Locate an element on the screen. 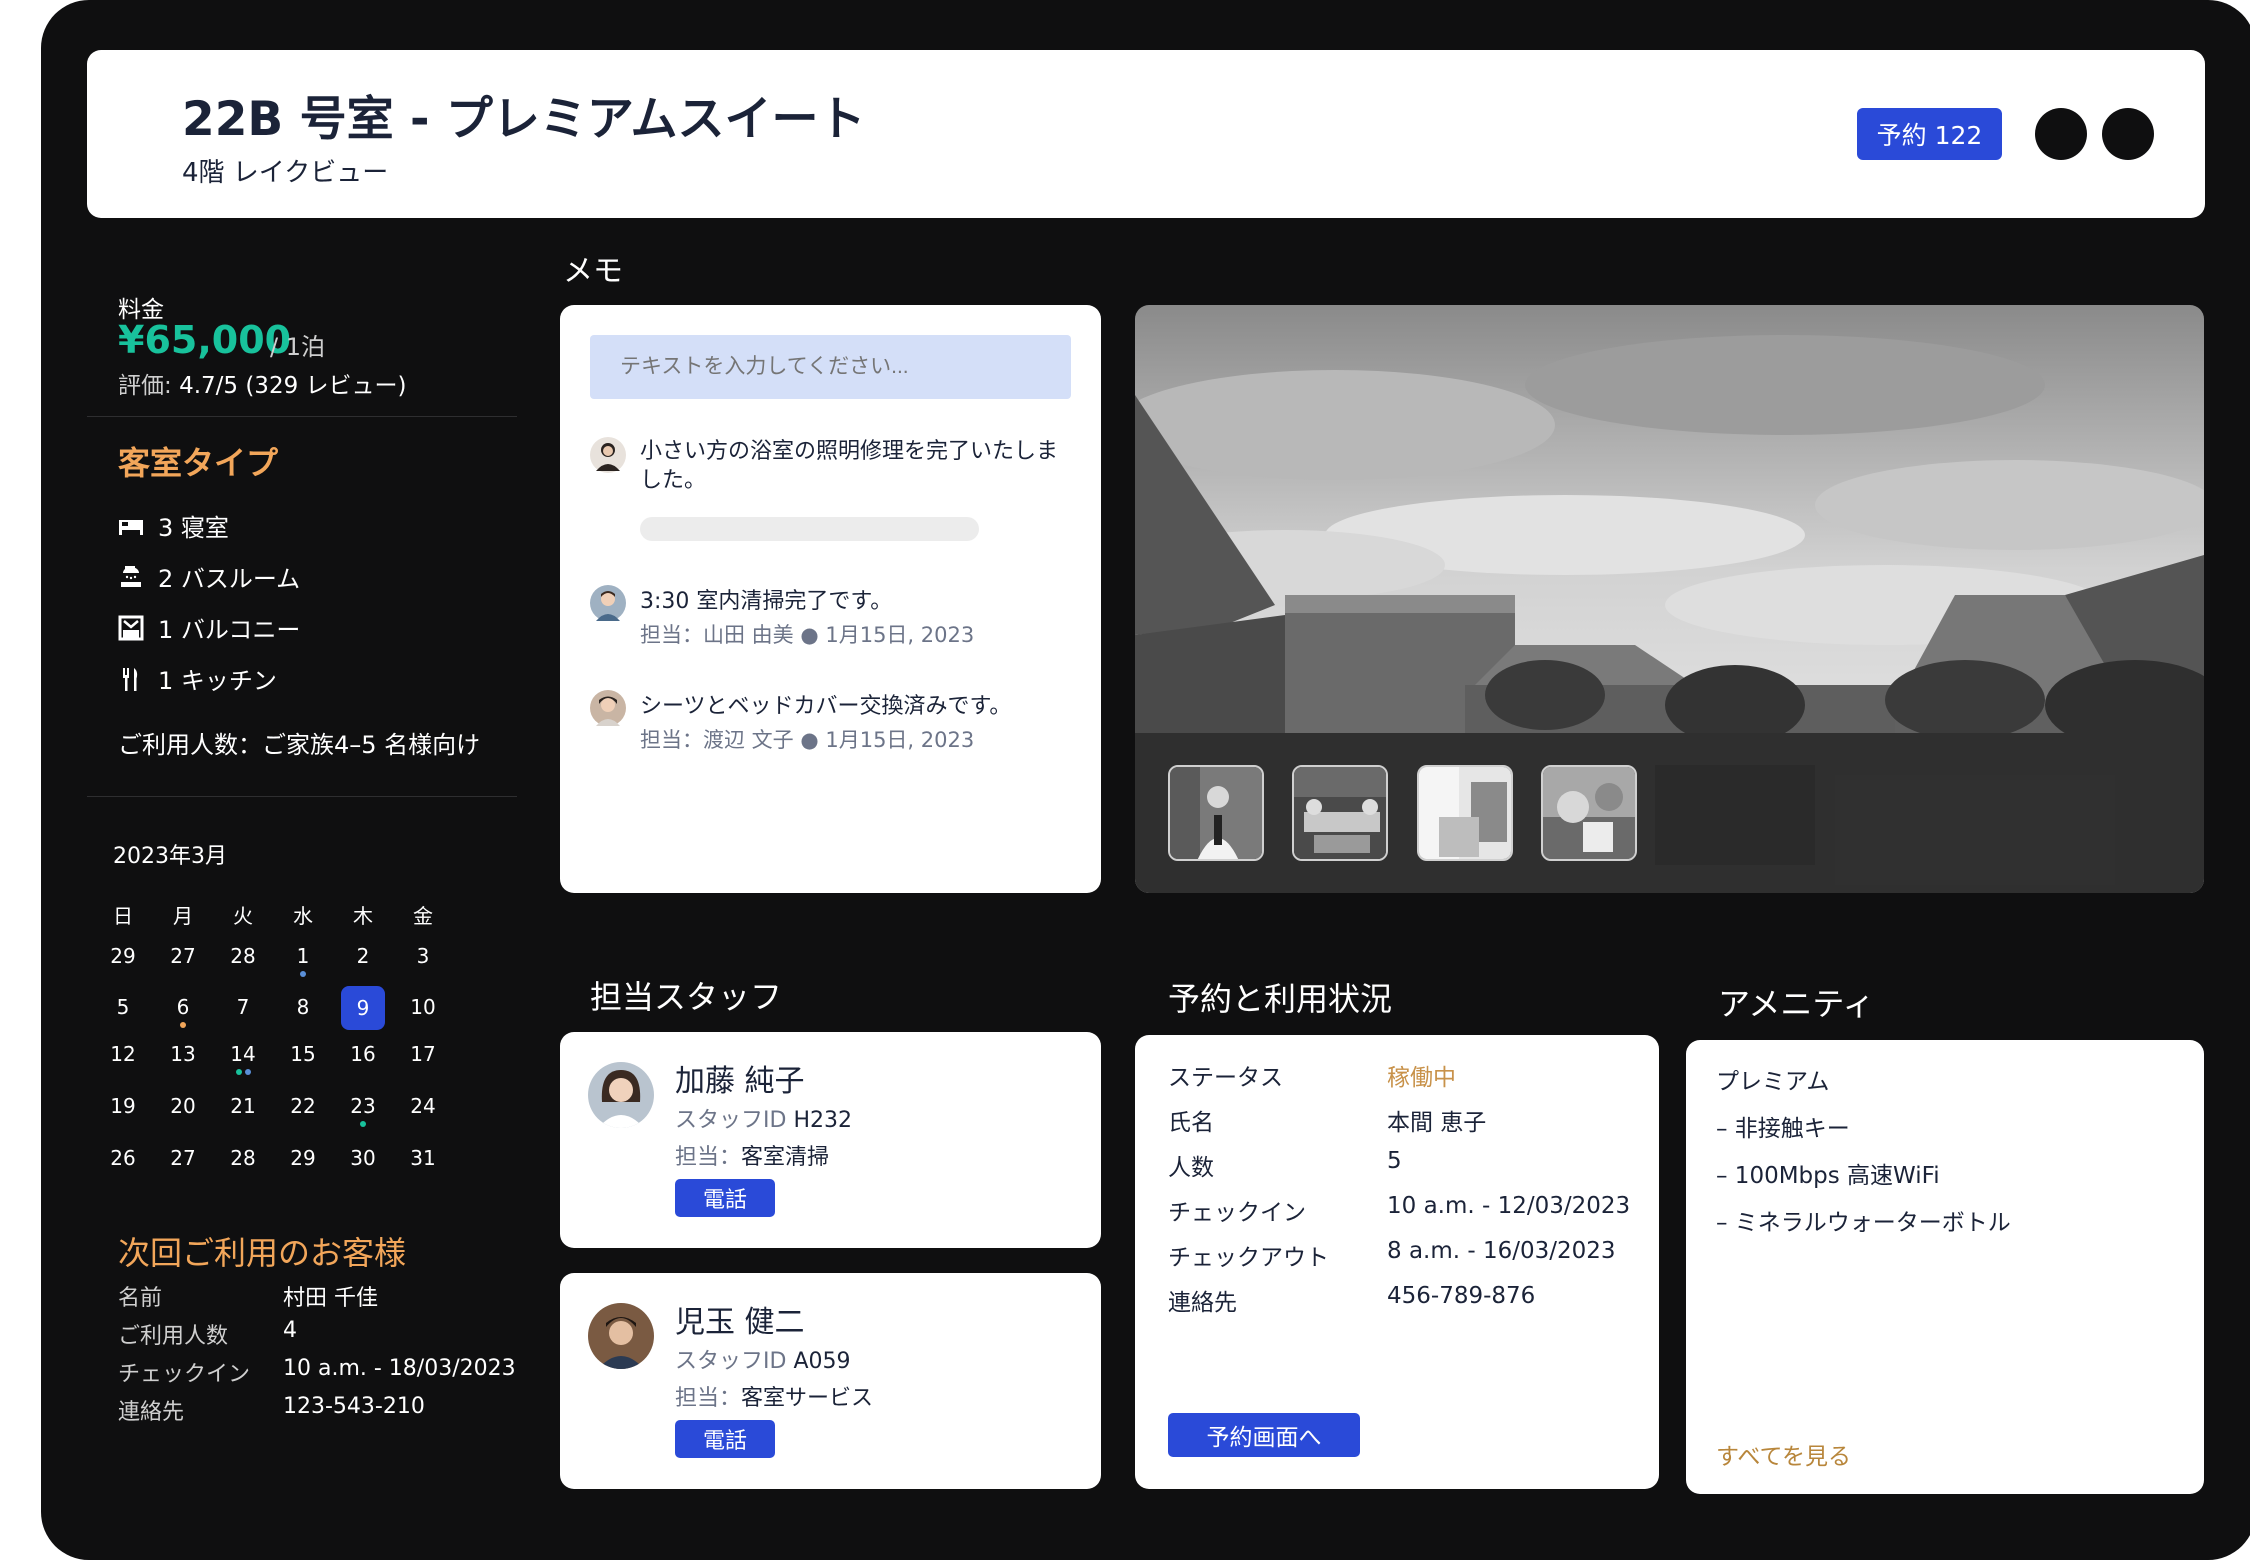 The height and width of the screenshot is (1560, 2250). staff-card: 児玉 健二 スタッフID A059 担当：客室サービス 電話 is located at coordinates (830, 1381).